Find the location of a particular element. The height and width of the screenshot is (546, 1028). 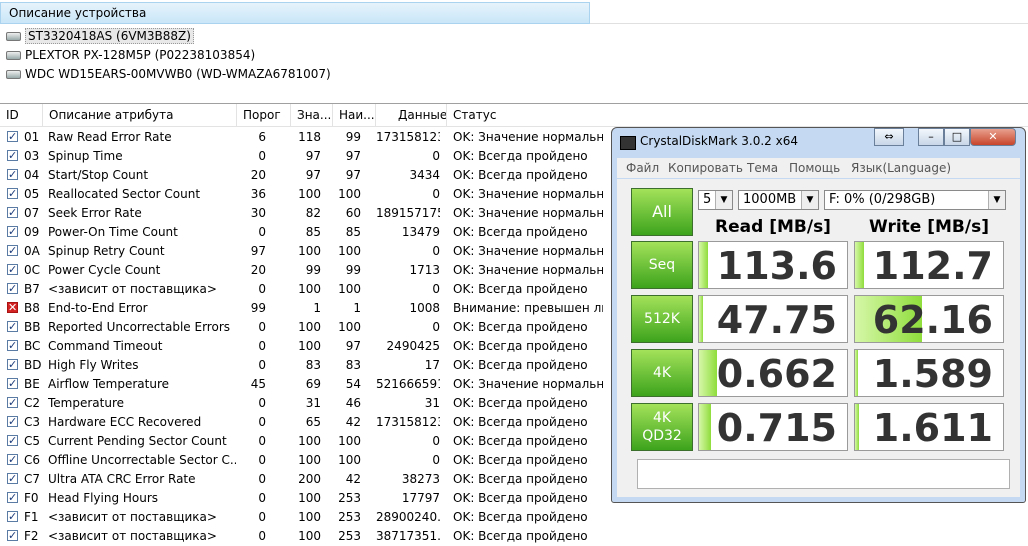

write-result: 62.16 is located at coordinates (929, 319).